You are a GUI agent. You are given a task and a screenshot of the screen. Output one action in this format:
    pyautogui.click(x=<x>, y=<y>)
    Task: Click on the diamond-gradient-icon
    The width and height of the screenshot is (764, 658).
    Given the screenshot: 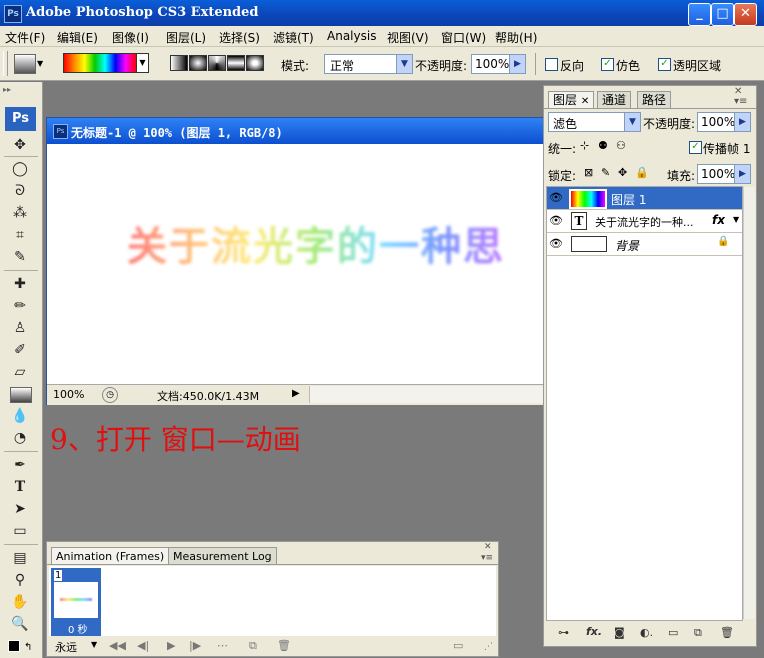 What is the action you would take?
    pyautogui.click(x=255, y=63)
    